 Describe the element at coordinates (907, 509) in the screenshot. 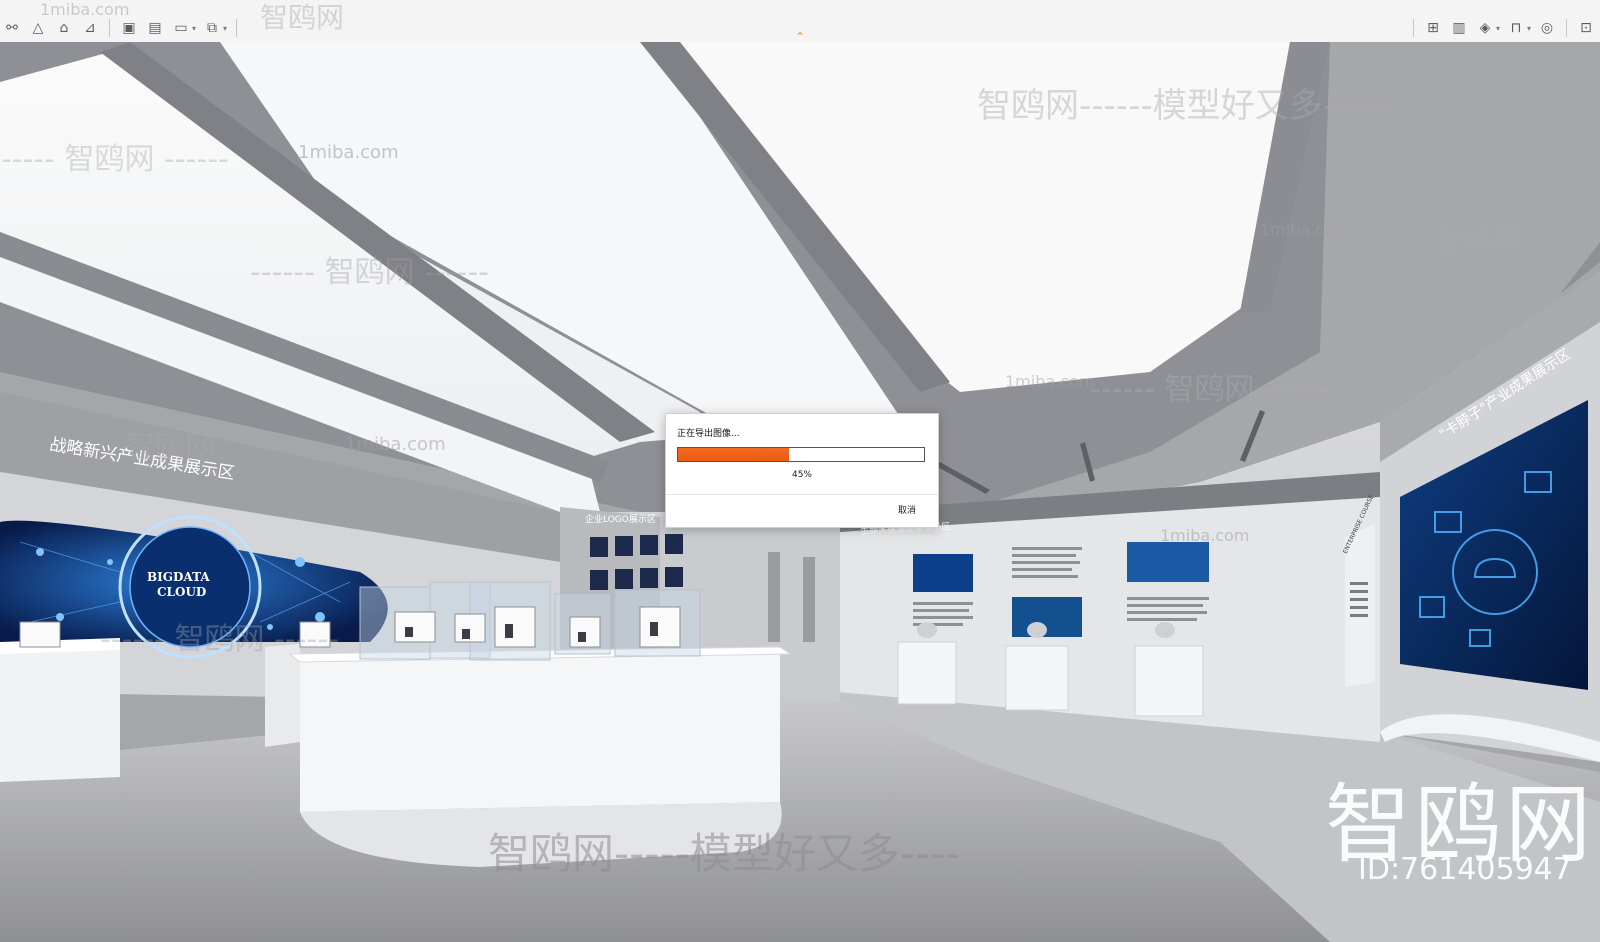

I see `cancel-button: 取消` at that location.